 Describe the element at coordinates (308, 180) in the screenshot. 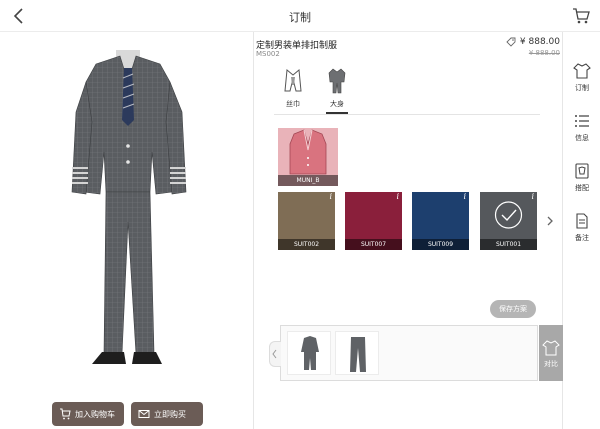

I see `selected-fabric-label: MUNI_B` at that location.